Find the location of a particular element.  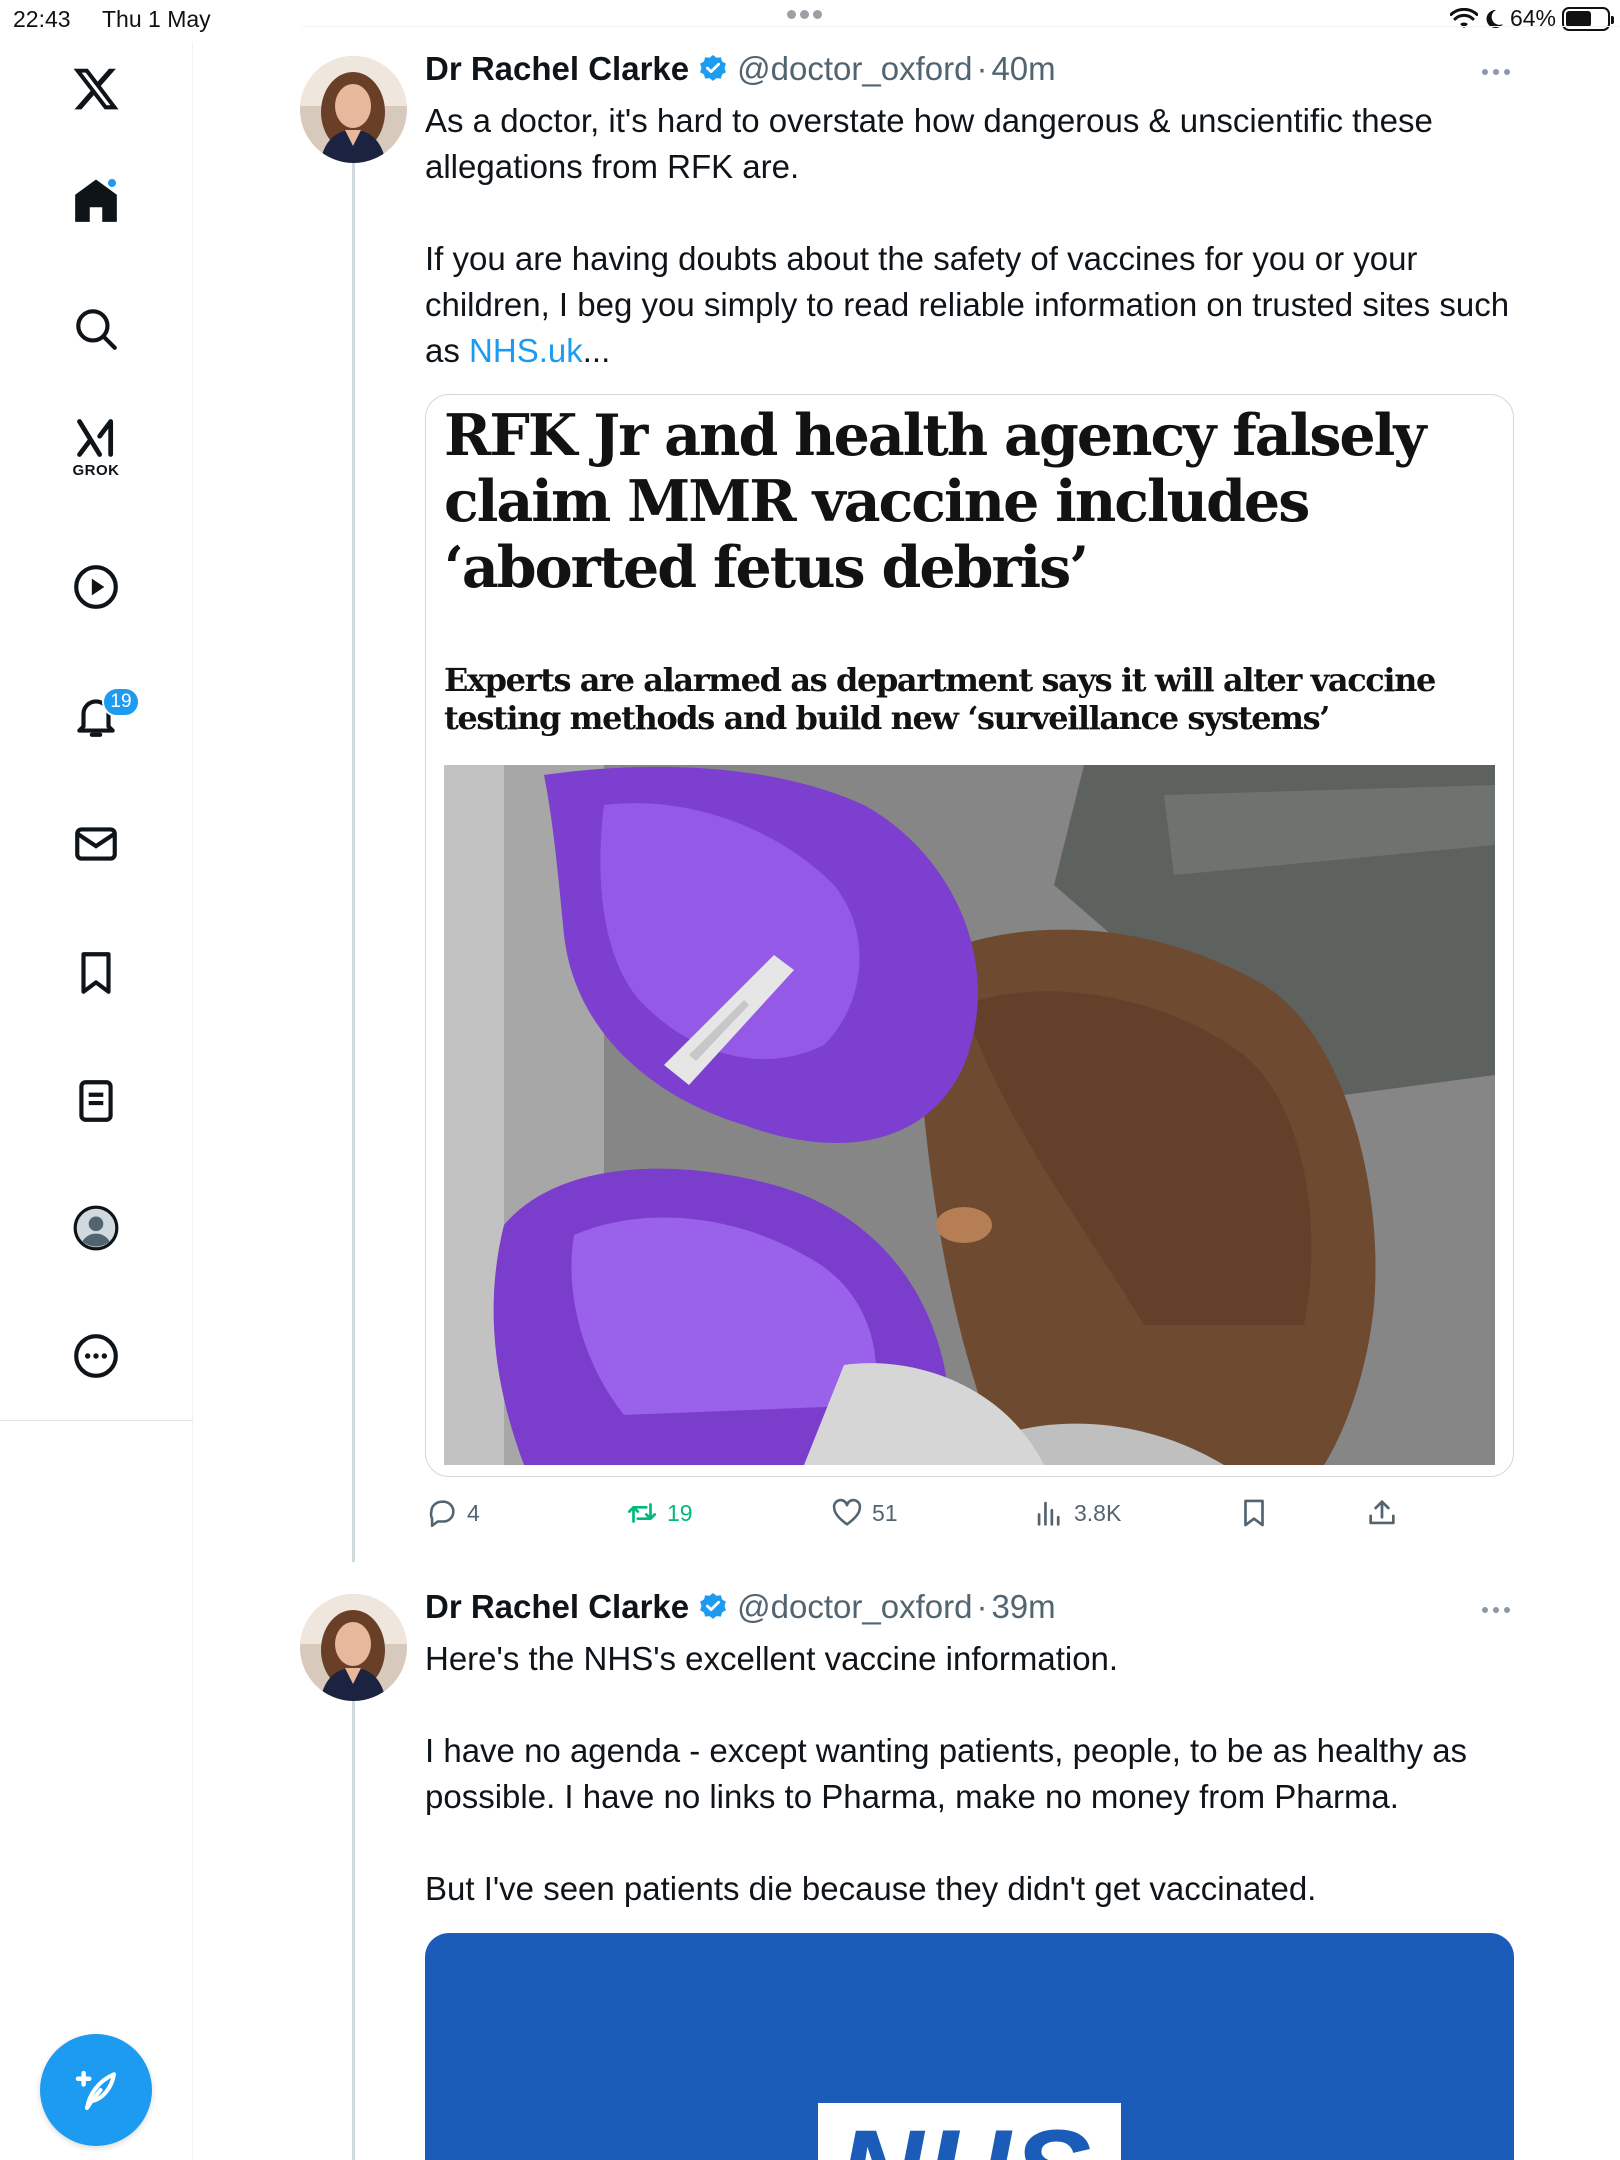

tweet-timestamp: 39m is located at coordinates (1023, 1607).